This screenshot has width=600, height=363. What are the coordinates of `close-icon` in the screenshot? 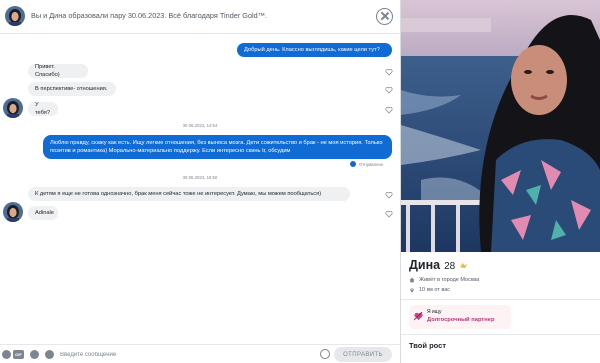 It's located at (384, 16).